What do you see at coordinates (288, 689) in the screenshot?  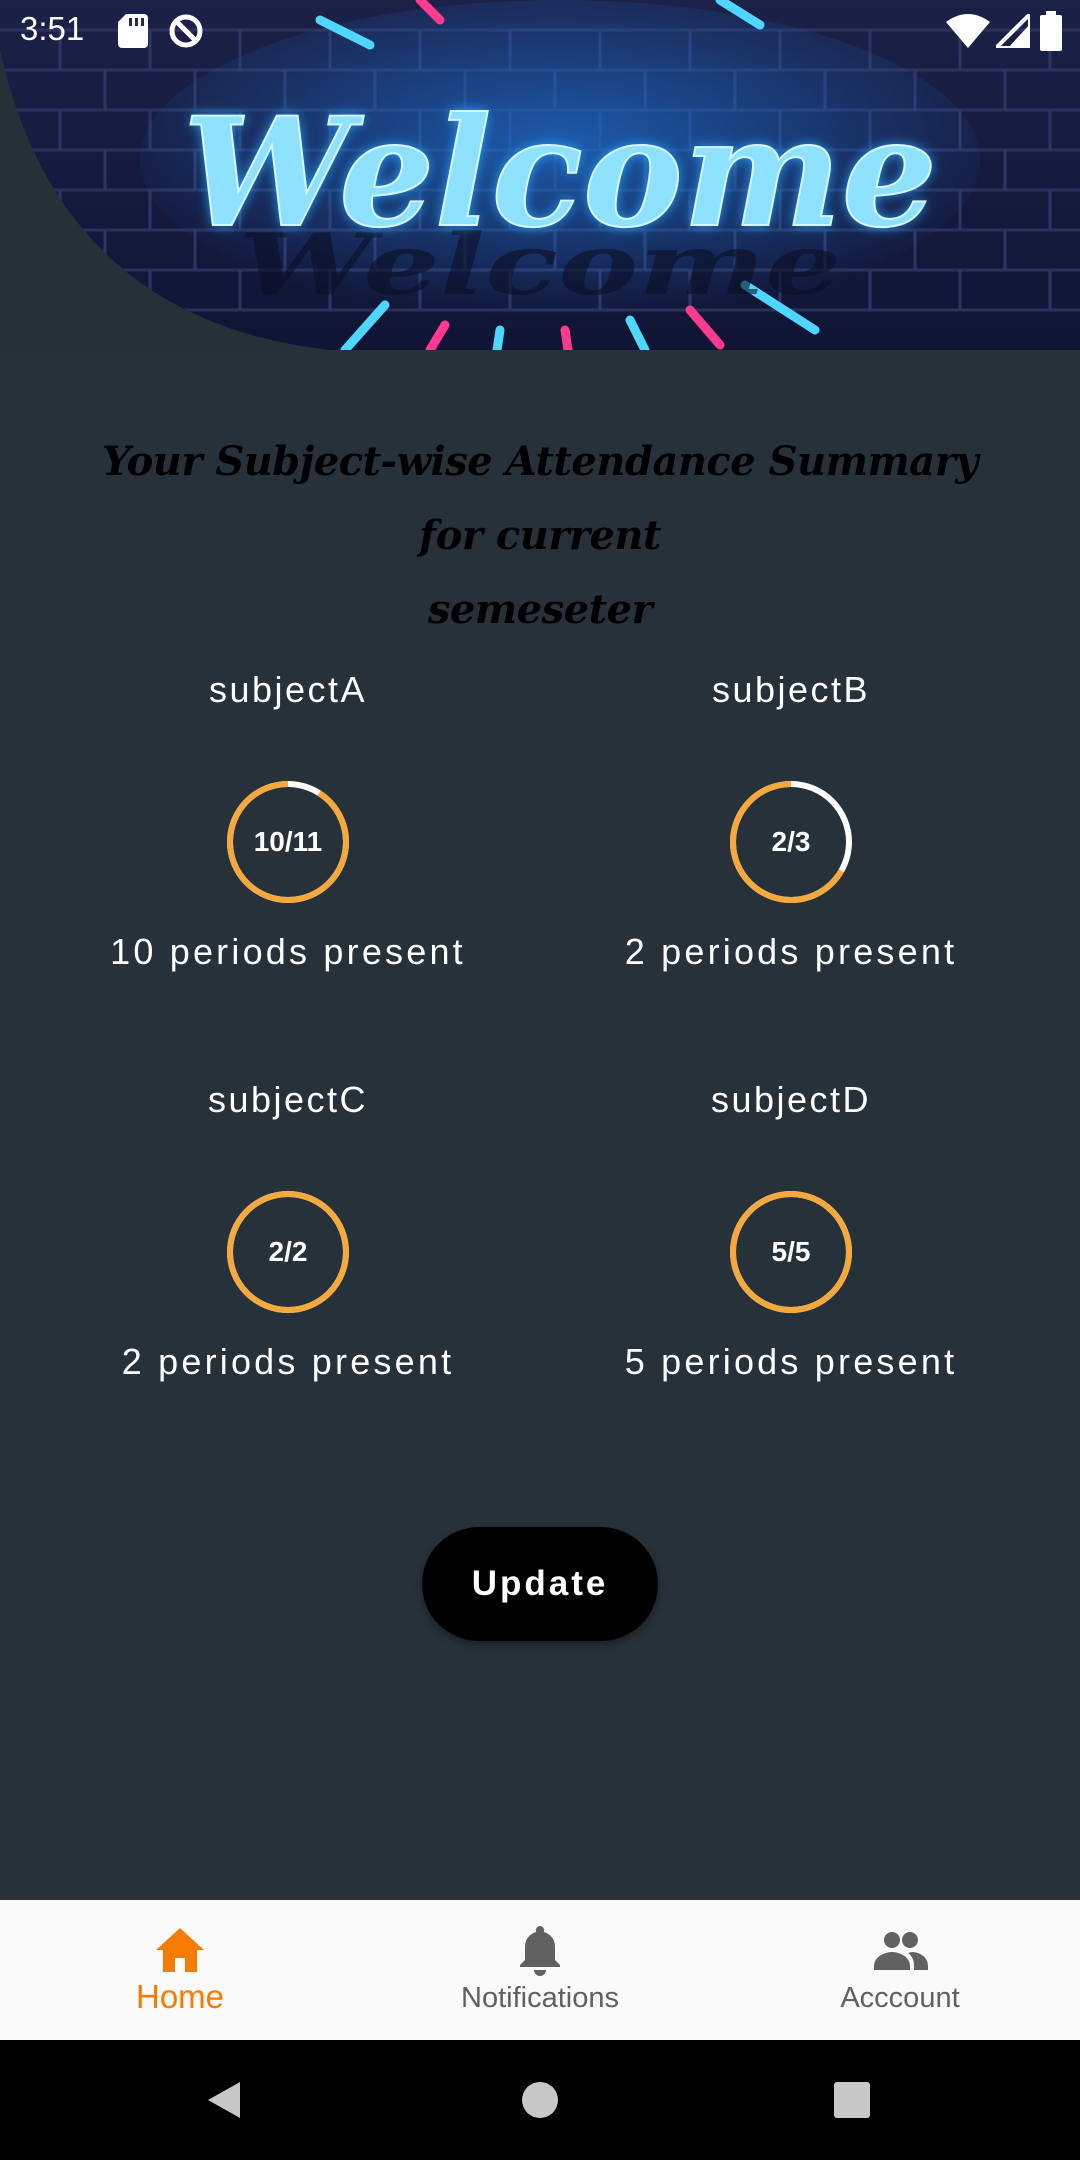 I see `subject-name: subjectA` at bounding box center [288, 689].